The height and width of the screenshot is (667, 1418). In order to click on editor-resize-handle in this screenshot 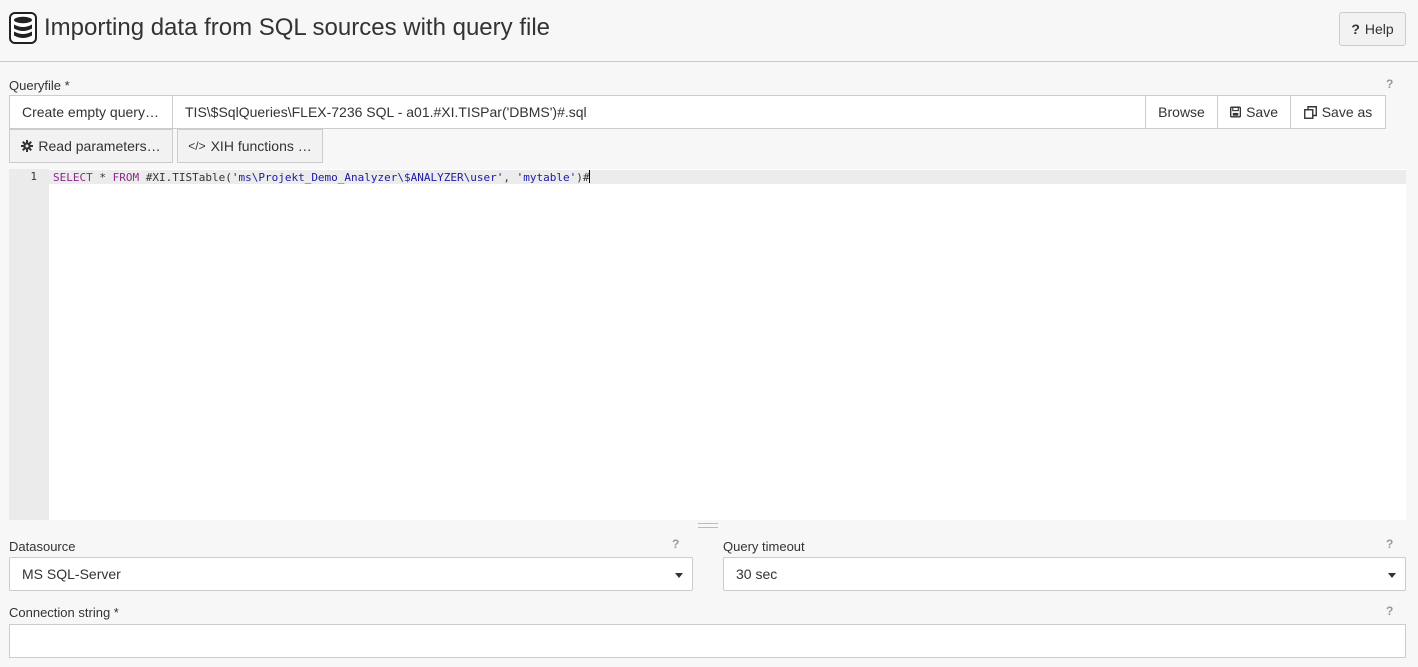, I will do `click(708, 527)`.